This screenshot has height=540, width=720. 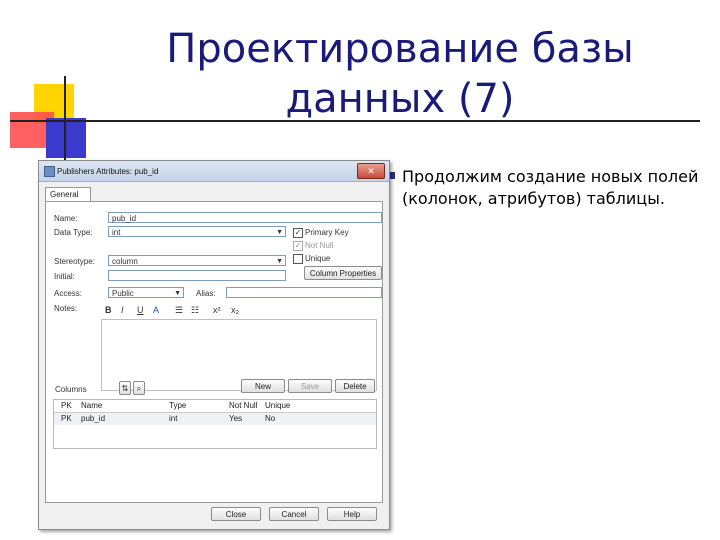 I want to click on cell-not-null: Yes, so click(x=236, y=418).